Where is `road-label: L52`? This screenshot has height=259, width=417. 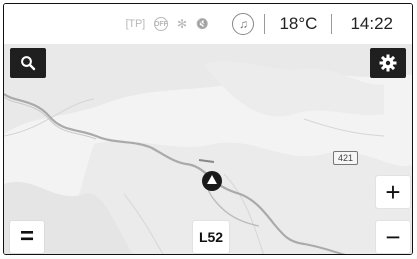 road-label: L52 is located at coordinates (211, 237).